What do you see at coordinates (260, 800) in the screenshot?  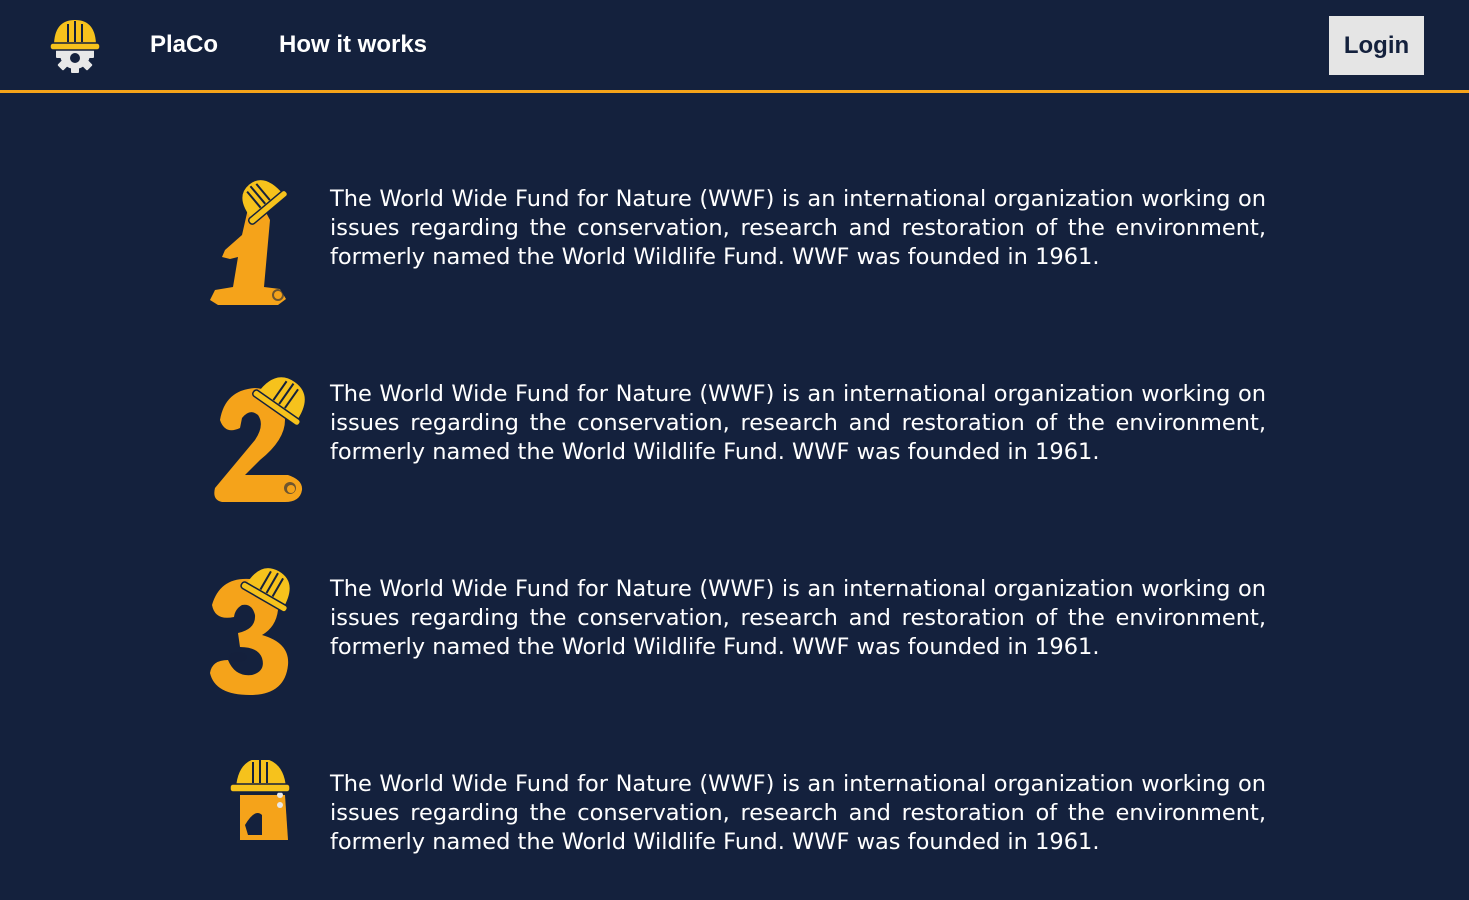 I see `hard-hat-number-four-icon` at bounding box center [260, 800].